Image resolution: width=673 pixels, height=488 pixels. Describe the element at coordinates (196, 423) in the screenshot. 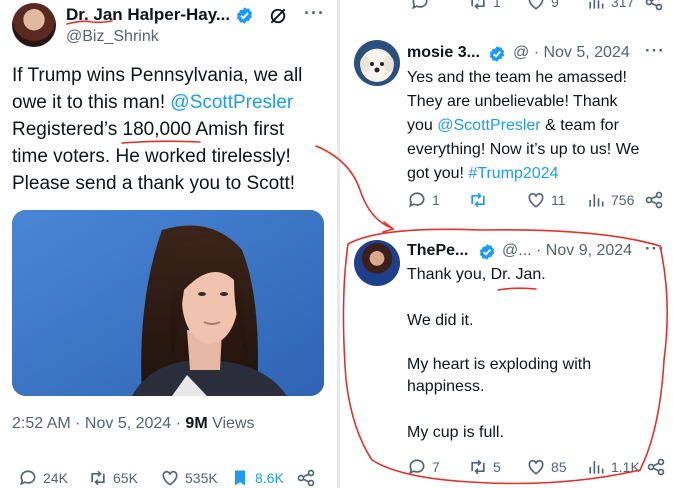

I see `views-count: 9M` at that location.